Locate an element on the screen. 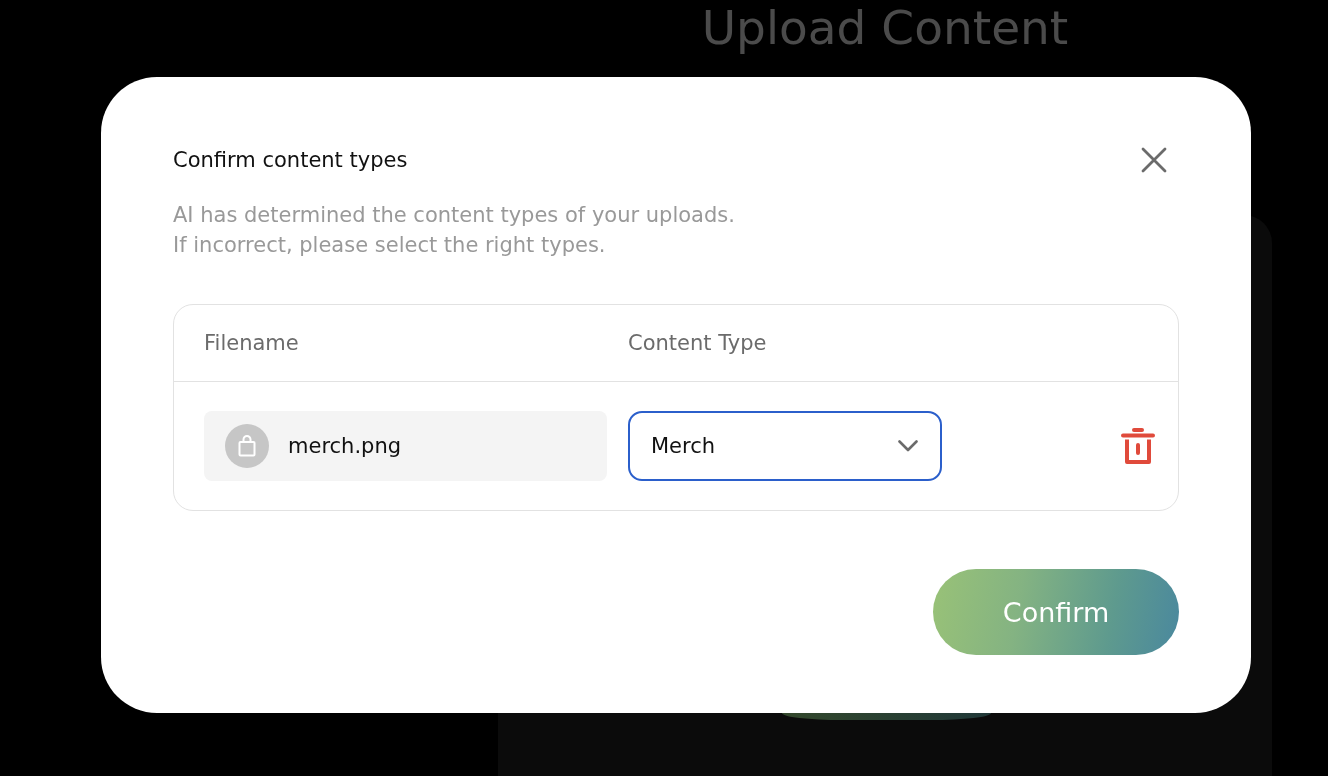  dialog-title: Confirm content types is located at coordinates (290, 160).